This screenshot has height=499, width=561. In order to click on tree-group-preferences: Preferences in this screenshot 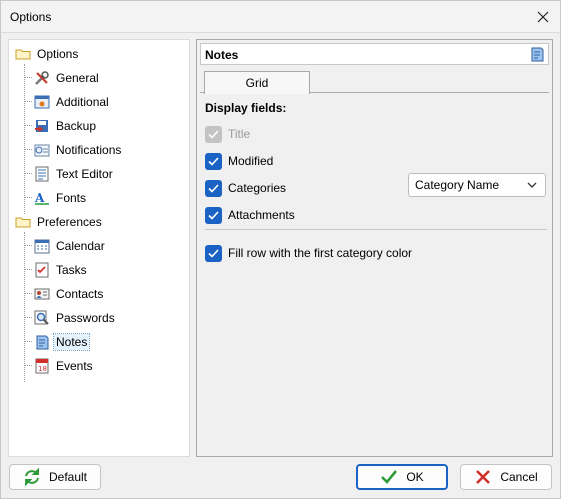, I will do `click(58, 222)`.